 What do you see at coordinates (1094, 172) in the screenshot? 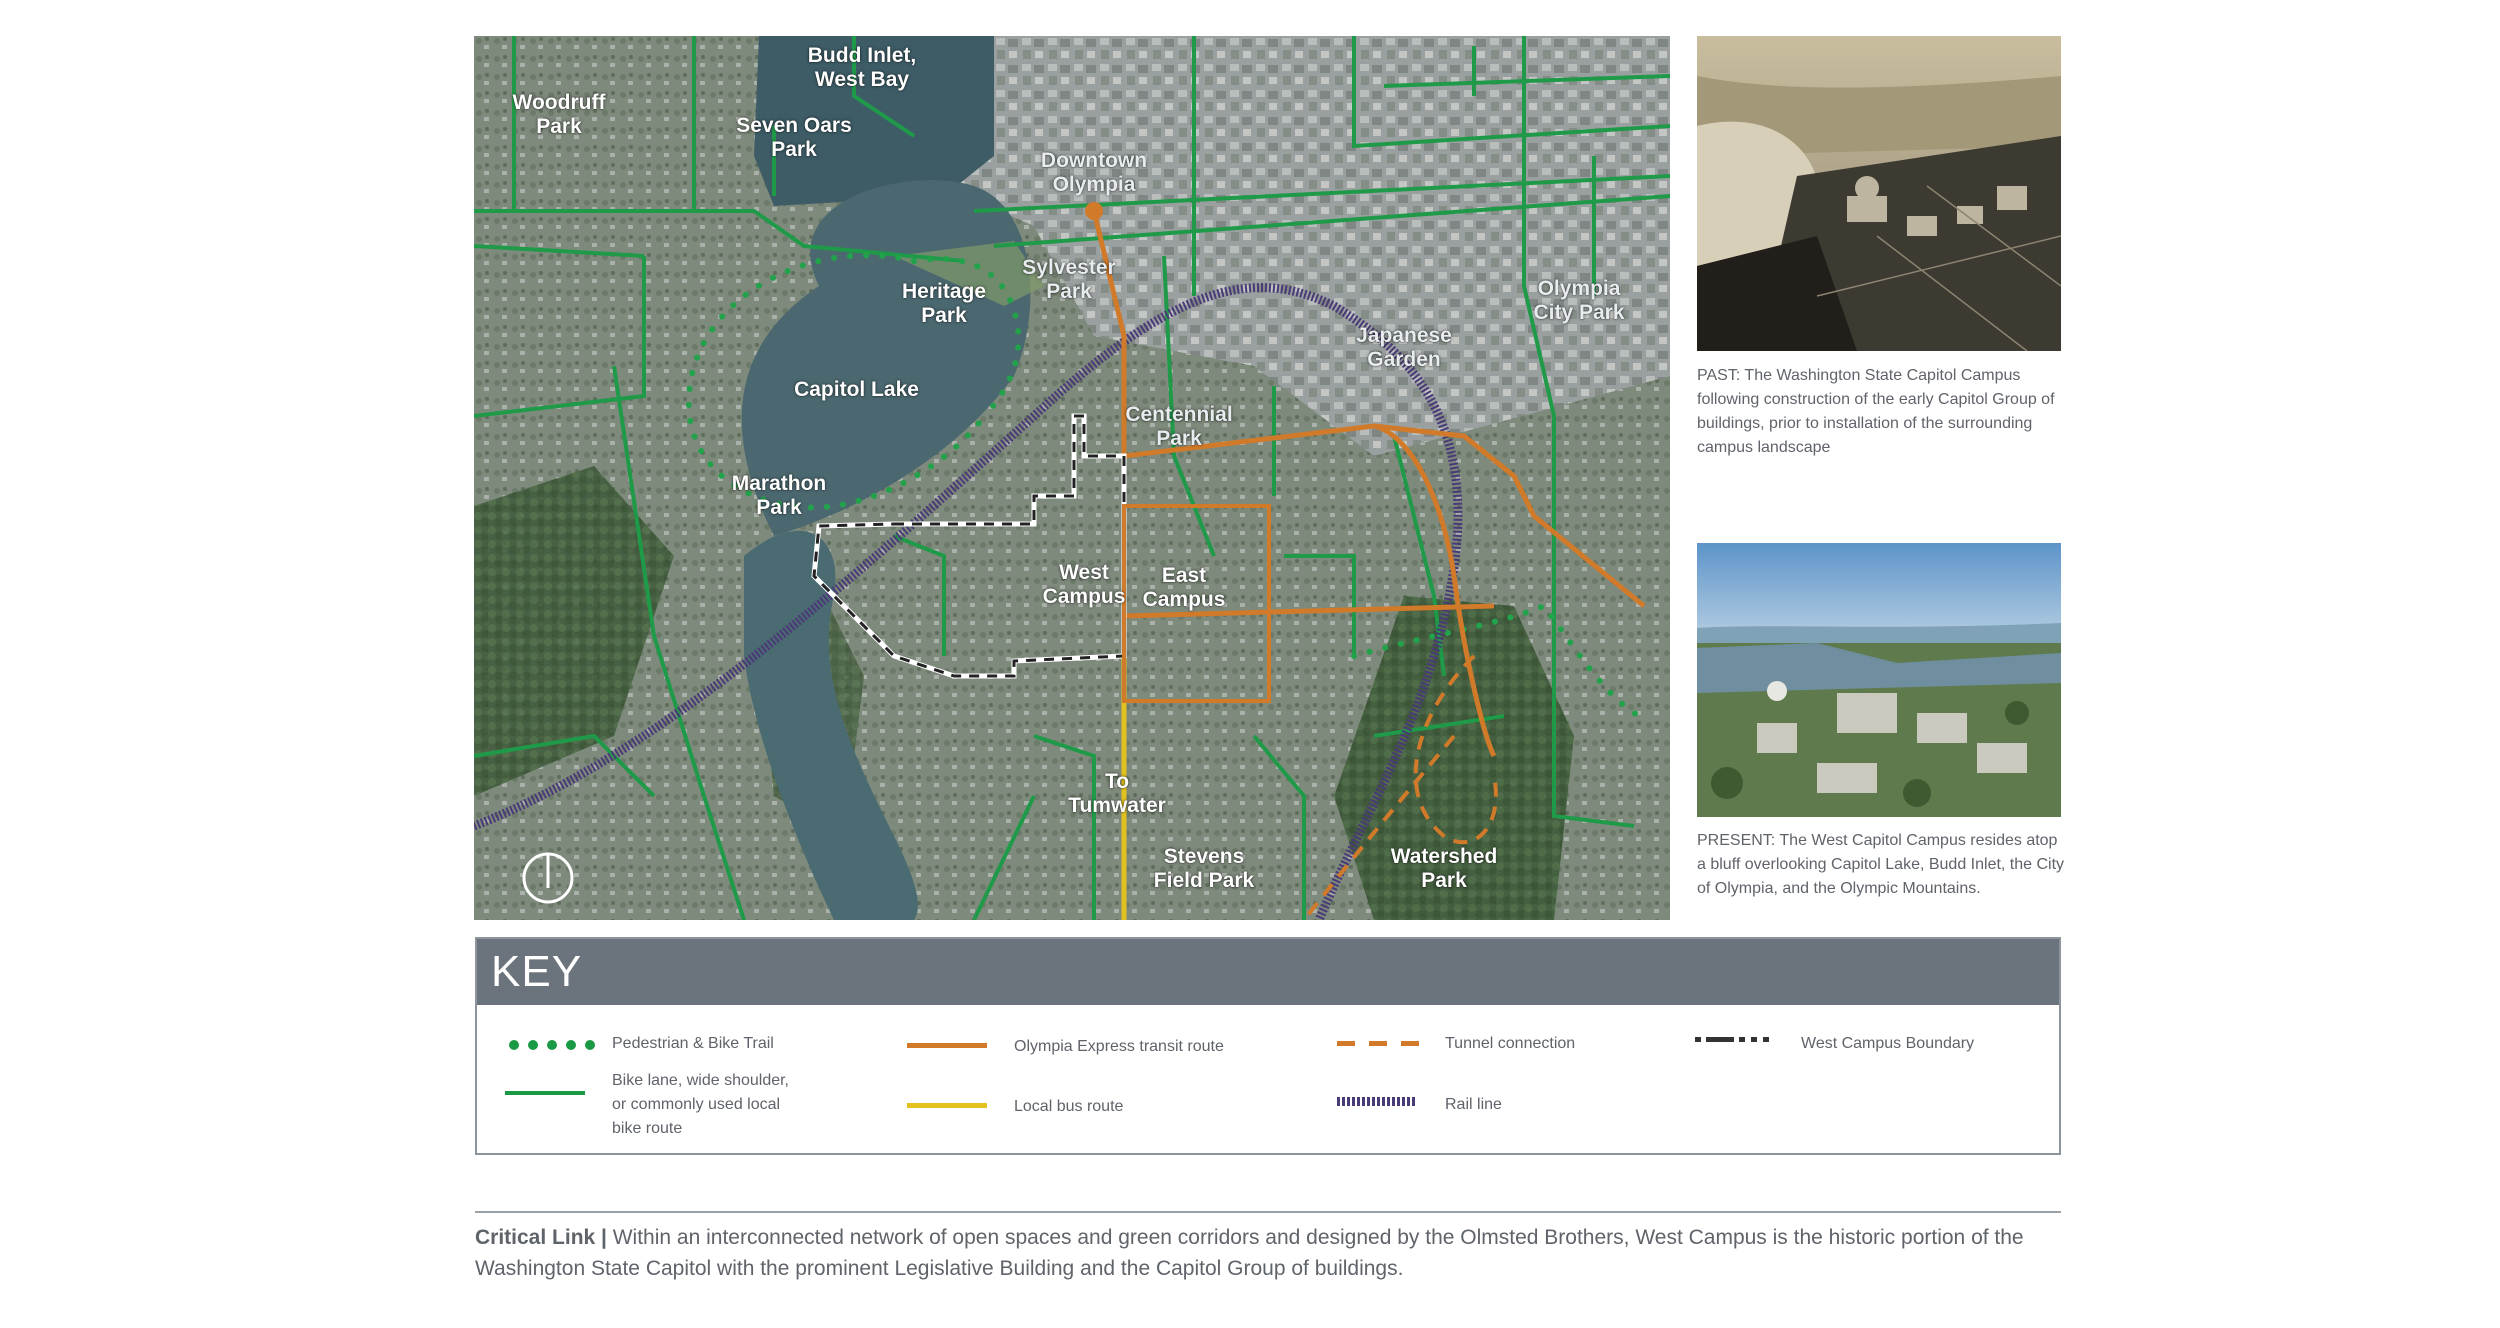
I see `label-downtown-olympia: Downtown Olympia` at bounding box center [1094, 172].